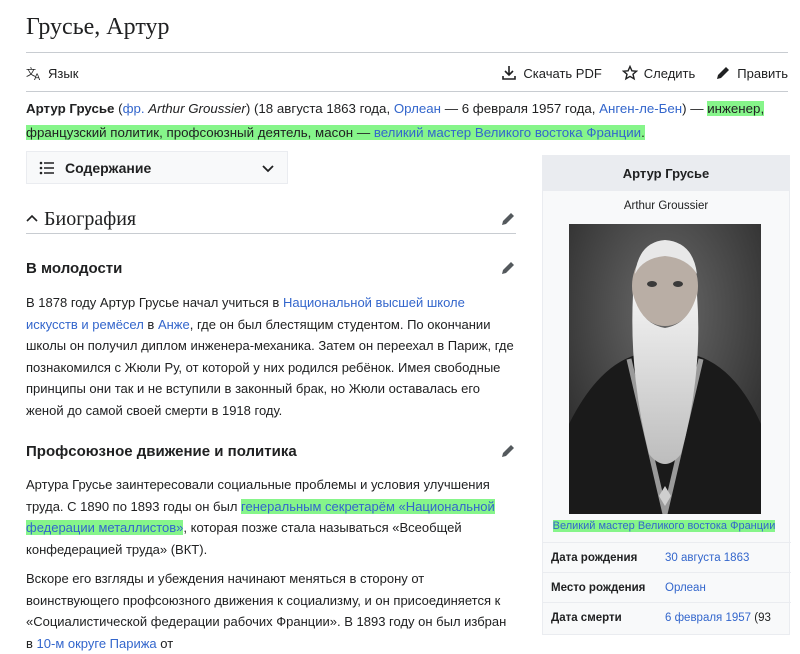 The height and width of the screenshot is (654, 800). I want to click on subsection-title: Профсоюзное движение и политика, so click(161, 451).